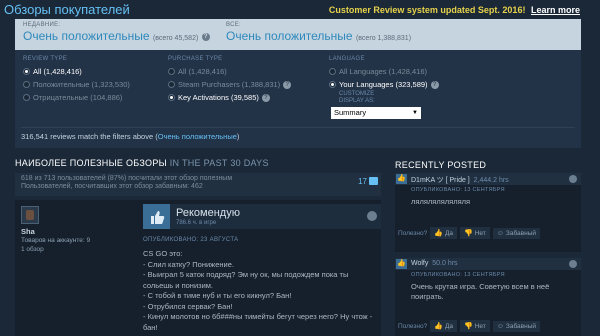 This screenshot has width=600, height=336. What do you see at coordinates (298, 127) in the screenshot?
I see `divider` at bounding box center [298, 127].